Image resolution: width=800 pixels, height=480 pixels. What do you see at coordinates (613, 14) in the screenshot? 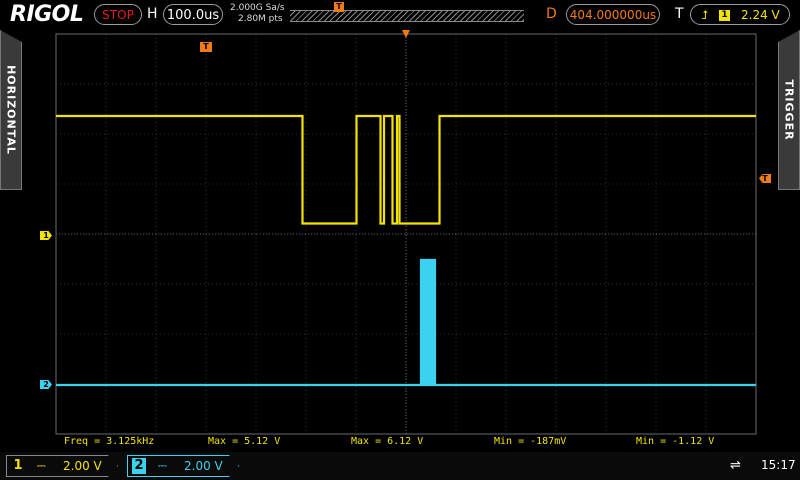
I see `delay-value: 404.000000us` at bounding box center [613, 14].